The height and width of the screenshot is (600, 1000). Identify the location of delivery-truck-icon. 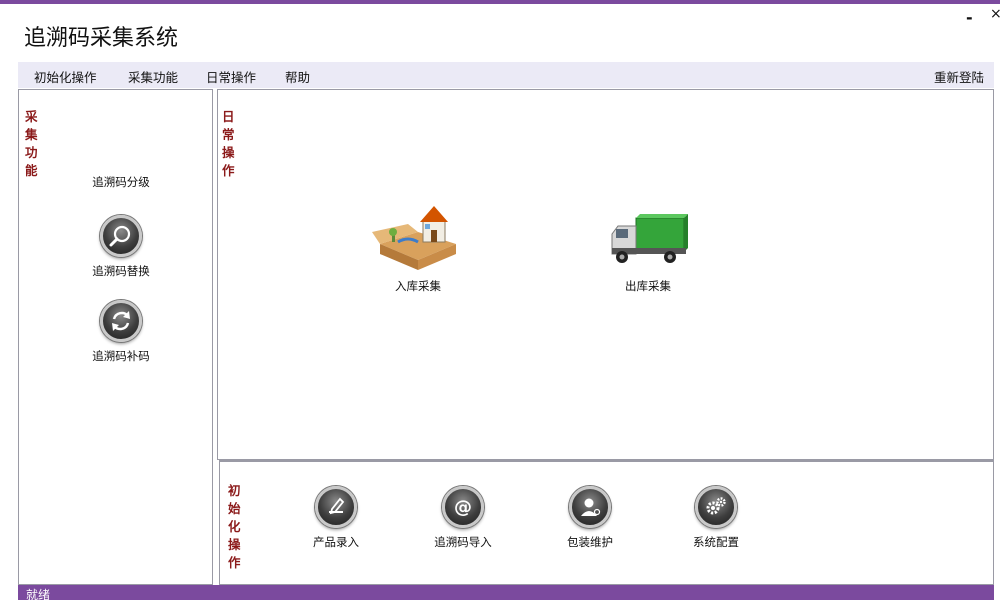
(648, 241).